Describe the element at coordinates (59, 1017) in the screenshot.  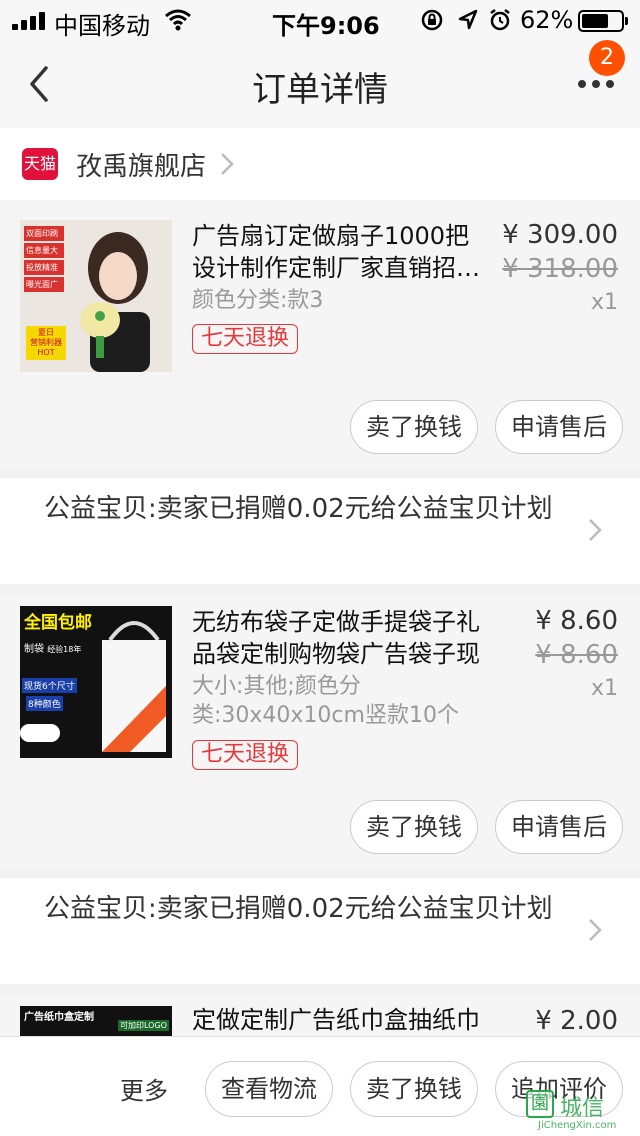
I see `thumb-product-label: 广告纸巾盒定制` at that location.